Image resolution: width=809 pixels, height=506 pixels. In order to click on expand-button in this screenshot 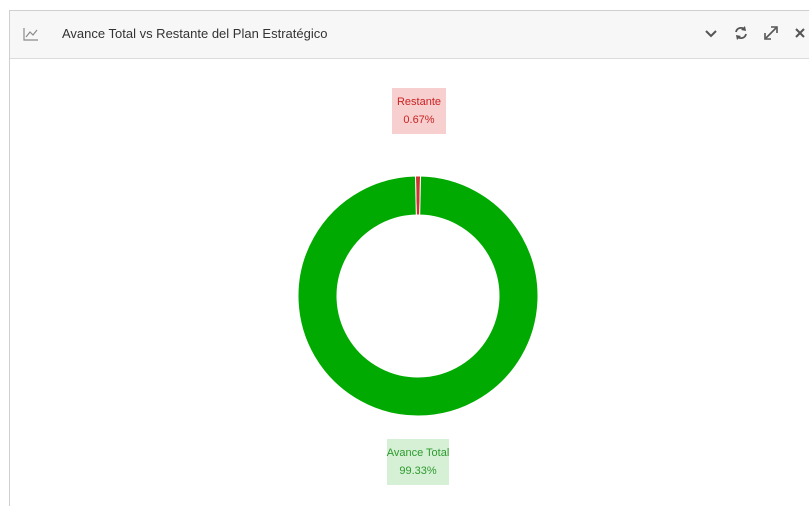, I will do `click(771, 33)`.